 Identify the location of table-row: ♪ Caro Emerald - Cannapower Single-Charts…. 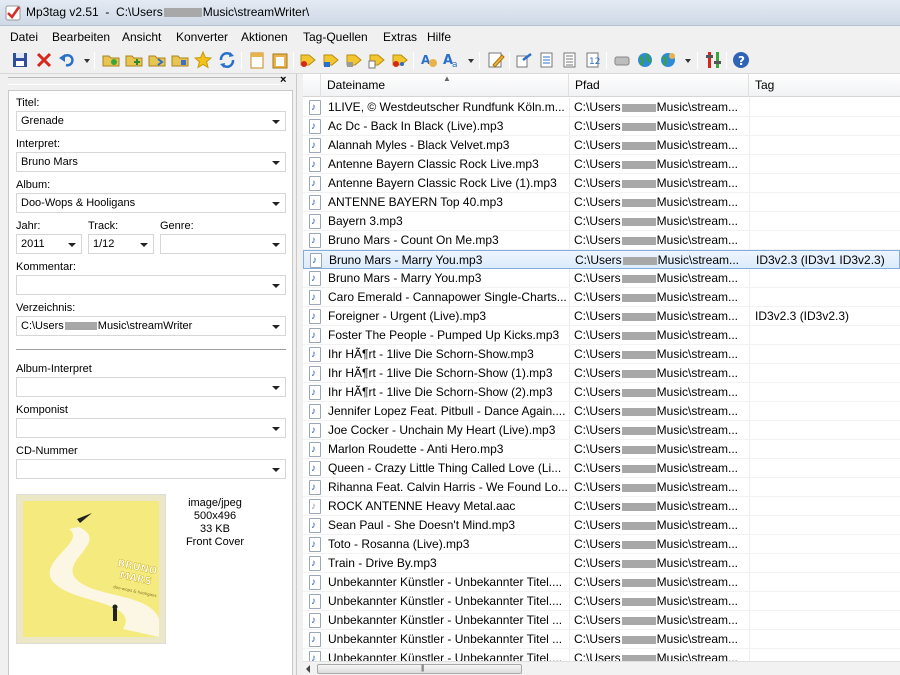
(601, 297).